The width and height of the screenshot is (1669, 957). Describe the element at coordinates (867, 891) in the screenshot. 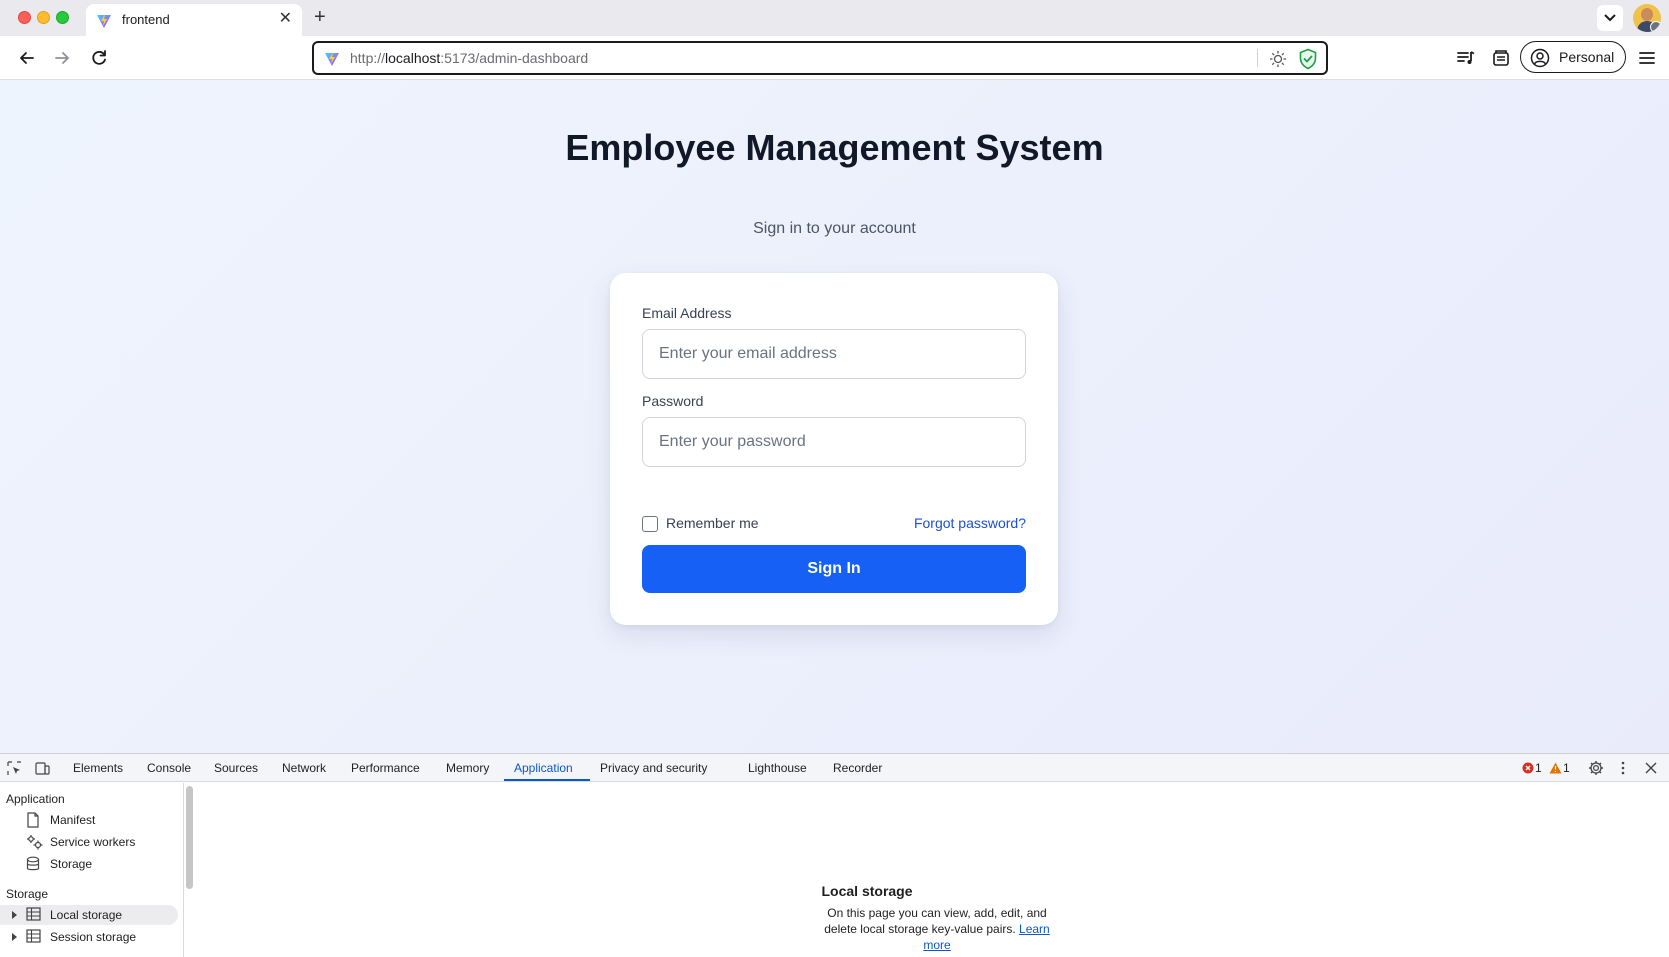

I see `empty-state-title: Local storage` at that location.